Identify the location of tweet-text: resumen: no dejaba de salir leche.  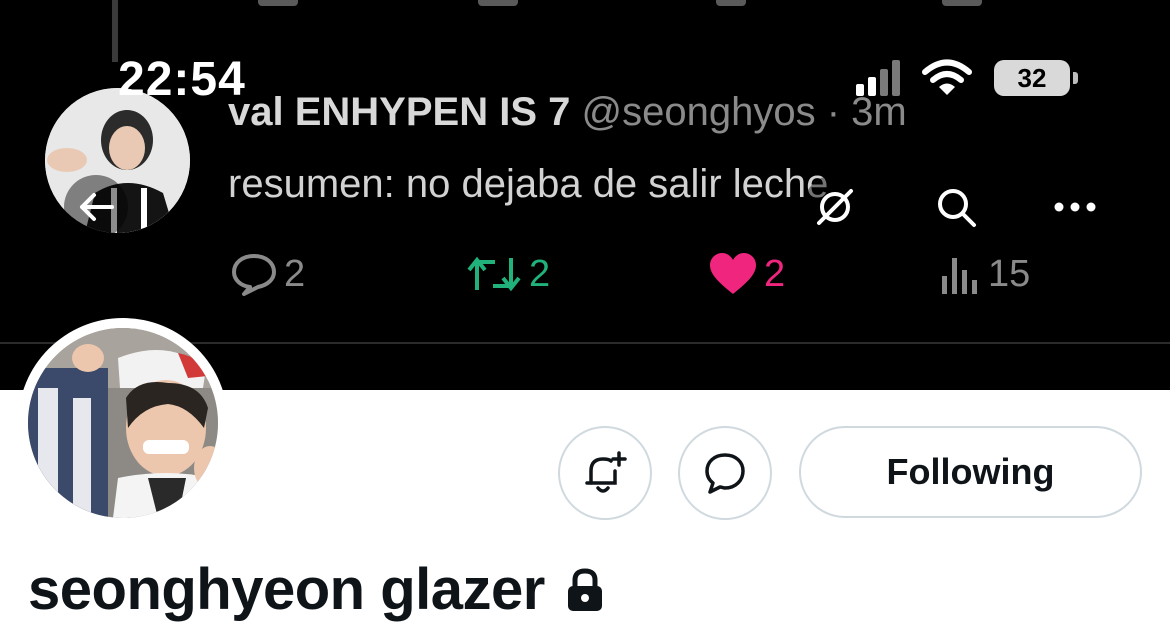
(528, 184).